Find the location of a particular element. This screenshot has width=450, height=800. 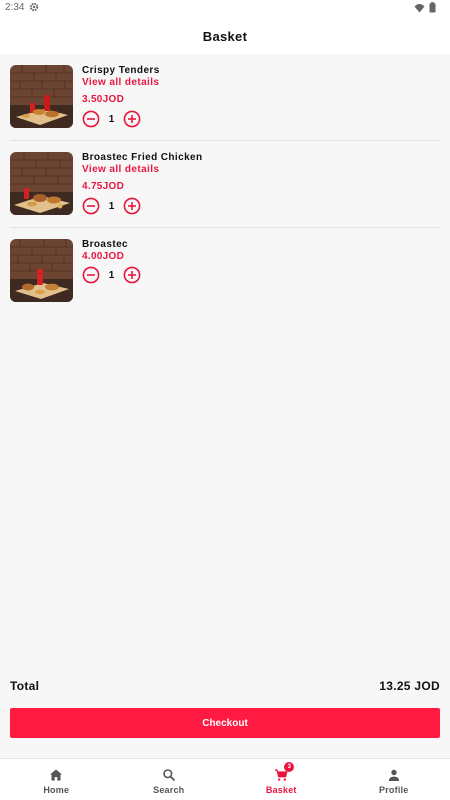

nav-label-search: Search is located at coordinates (169, 790).